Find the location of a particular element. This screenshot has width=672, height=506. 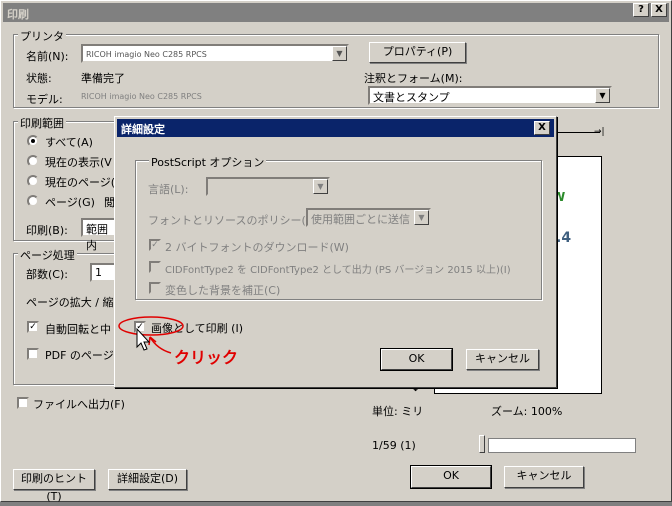

annotation-ellipse is located at coordinates (151, 326).